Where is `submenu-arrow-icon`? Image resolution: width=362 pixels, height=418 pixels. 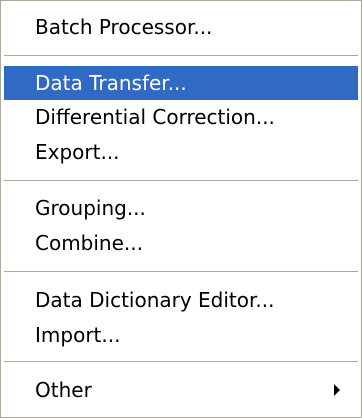 submenu-arrow-icon is located at coordinates (337, 390).